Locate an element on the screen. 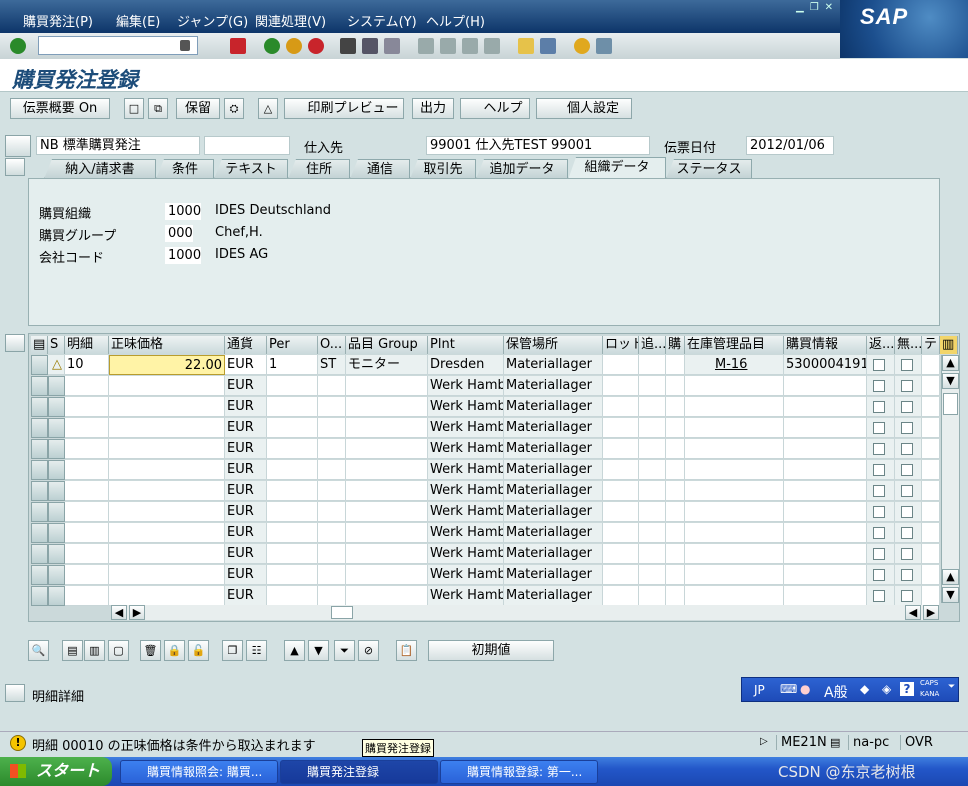  column-header-status: S is located at coordinates (56, 345).